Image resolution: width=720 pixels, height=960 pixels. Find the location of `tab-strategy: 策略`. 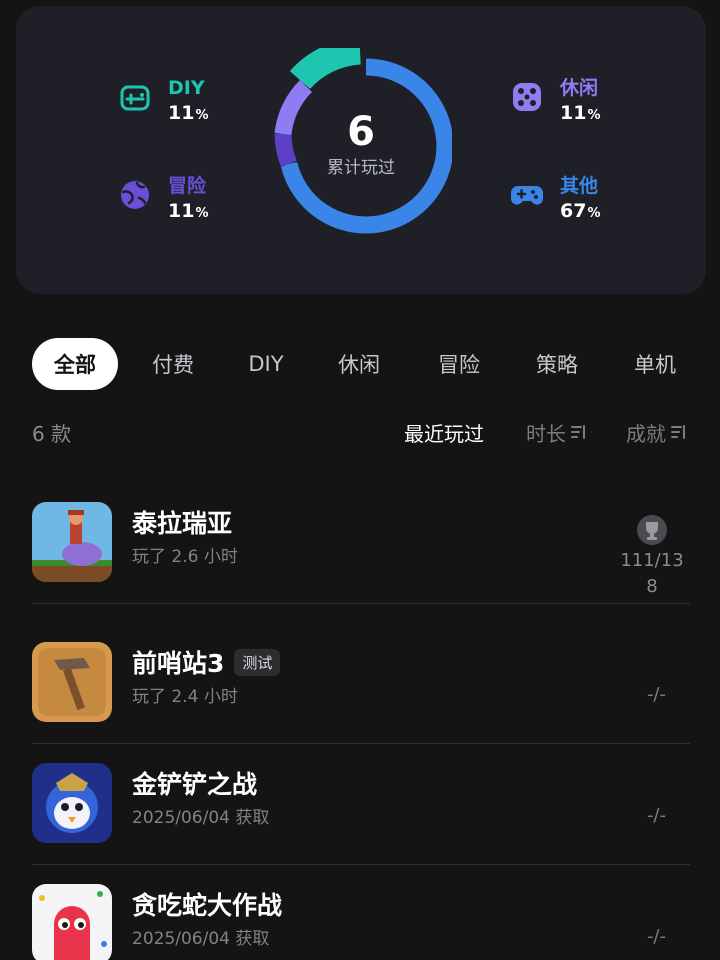

tab-strategy: 策略 is located at coordinates (557, 364).